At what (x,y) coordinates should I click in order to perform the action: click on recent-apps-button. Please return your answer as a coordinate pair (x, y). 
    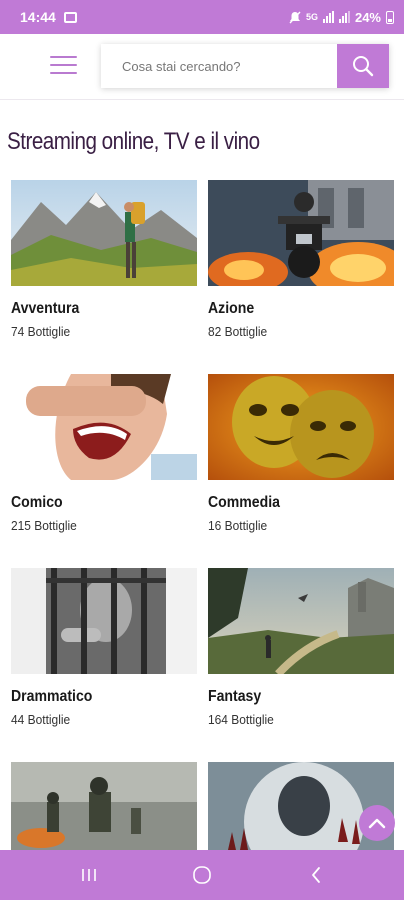
    Looking at the image, I should click on (89, 875).